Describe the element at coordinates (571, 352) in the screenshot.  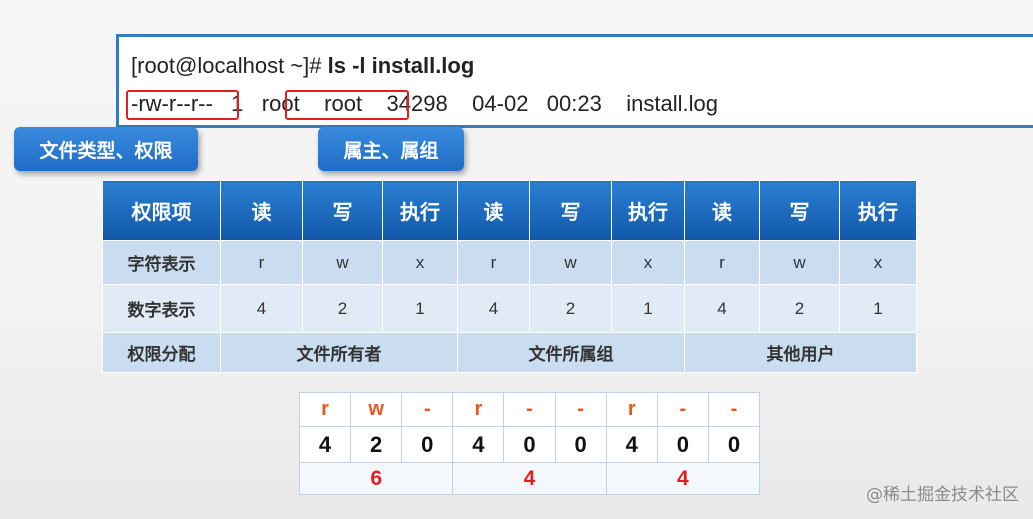
I see `assign-group: 文件所属组` at that location.